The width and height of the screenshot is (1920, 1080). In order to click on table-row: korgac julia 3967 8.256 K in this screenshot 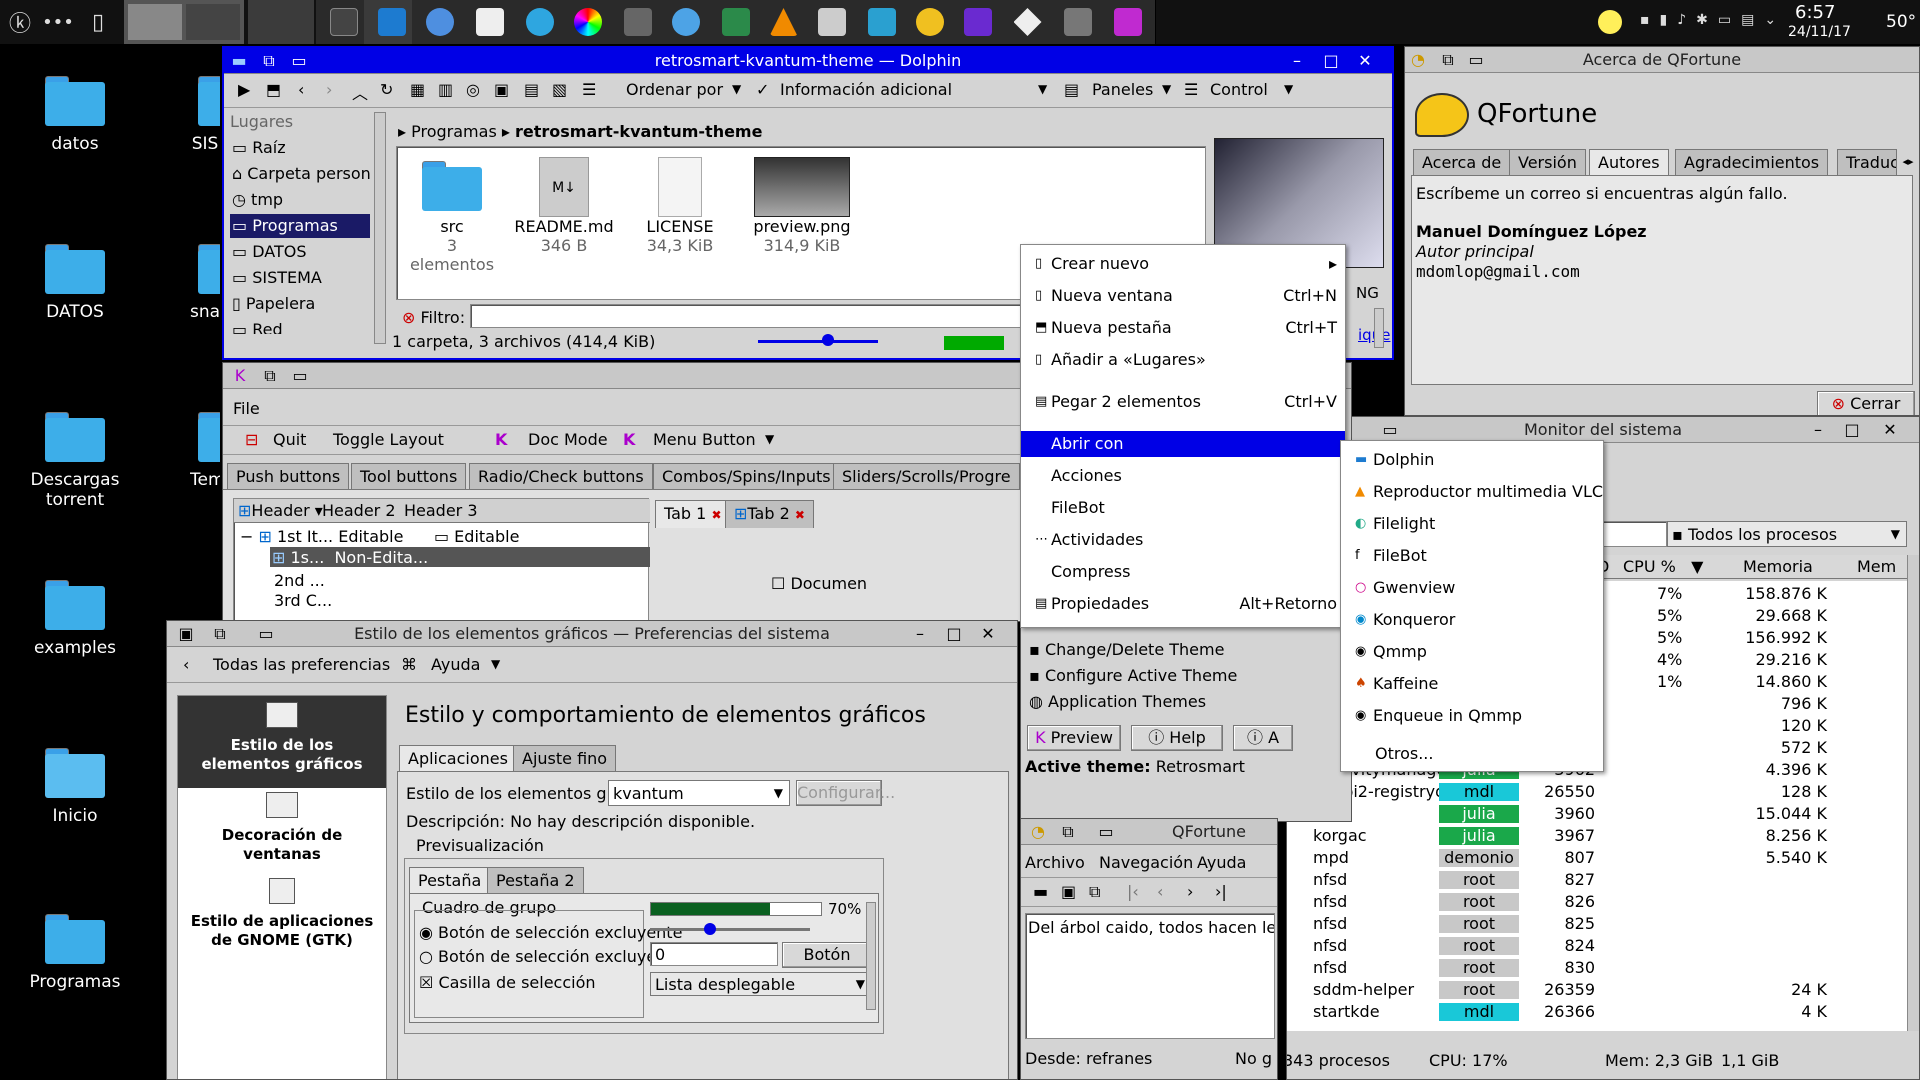, I will do `click(1597, 836)`.